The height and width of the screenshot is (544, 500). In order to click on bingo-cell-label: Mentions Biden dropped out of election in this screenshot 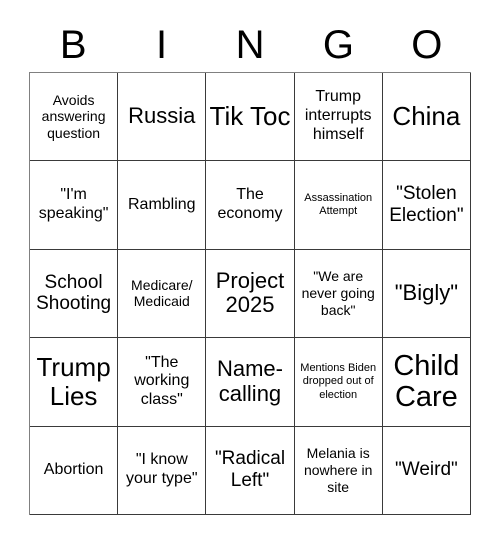, I will do `click(338, 381)`.